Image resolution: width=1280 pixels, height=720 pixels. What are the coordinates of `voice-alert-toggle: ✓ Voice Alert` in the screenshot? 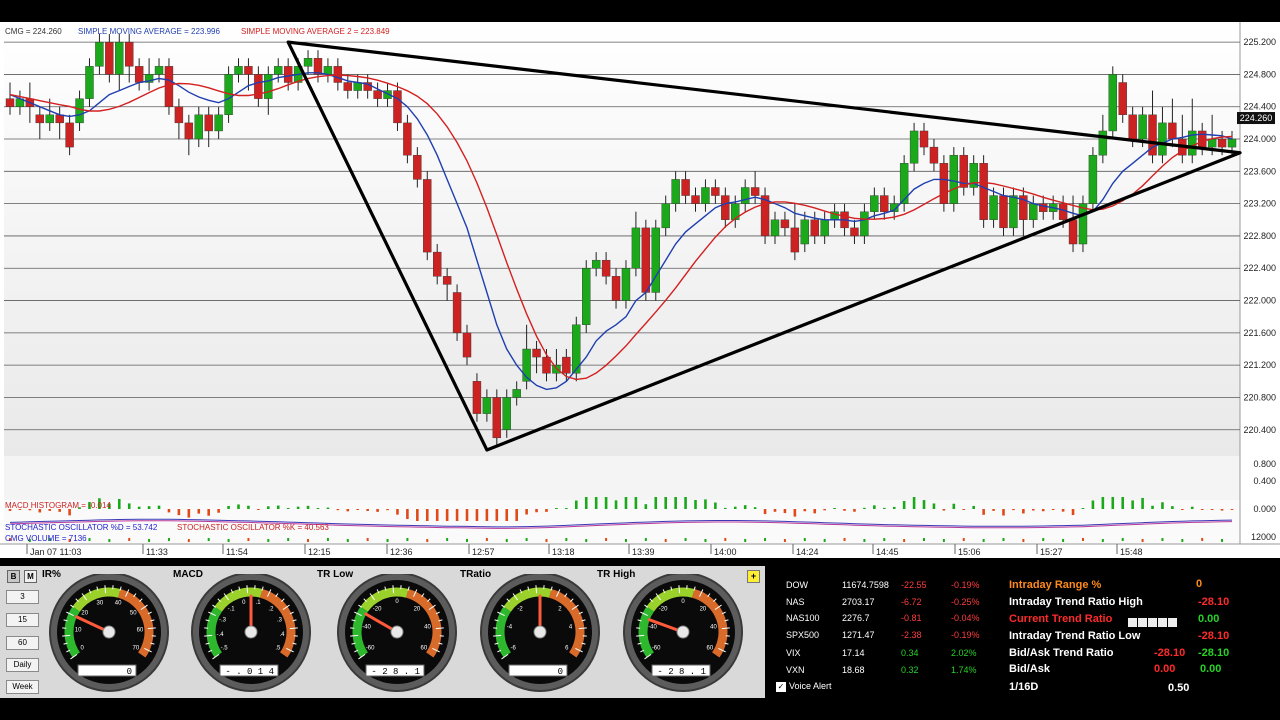 It's located at (804, 686).